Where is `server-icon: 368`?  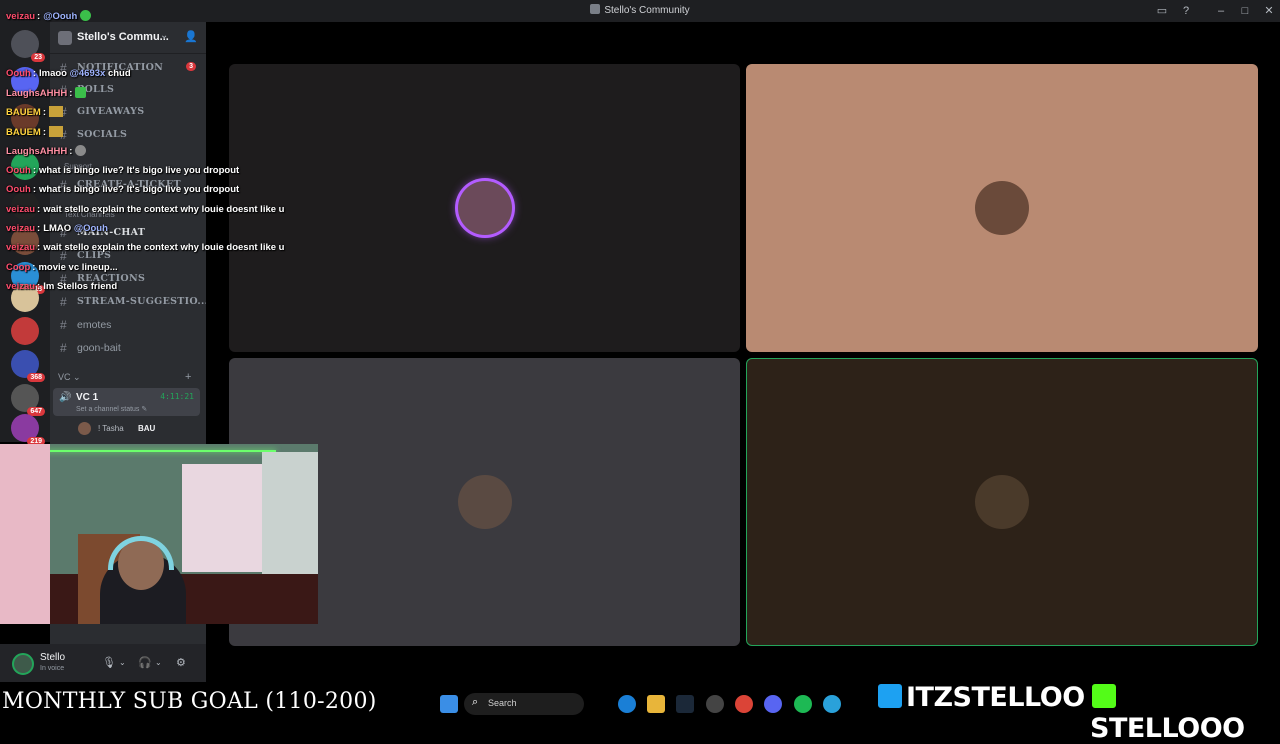 server-icon: 368 is located at coordinates (28, 366).